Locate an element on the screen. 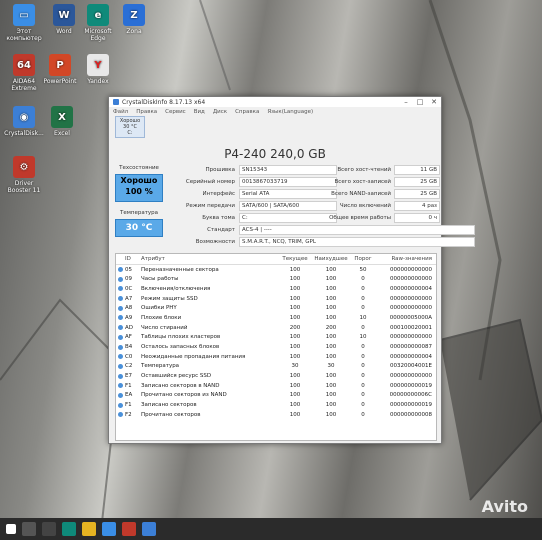 The image size is (542, 540). attribute-id: 05 is located at coordinates (128, 269).